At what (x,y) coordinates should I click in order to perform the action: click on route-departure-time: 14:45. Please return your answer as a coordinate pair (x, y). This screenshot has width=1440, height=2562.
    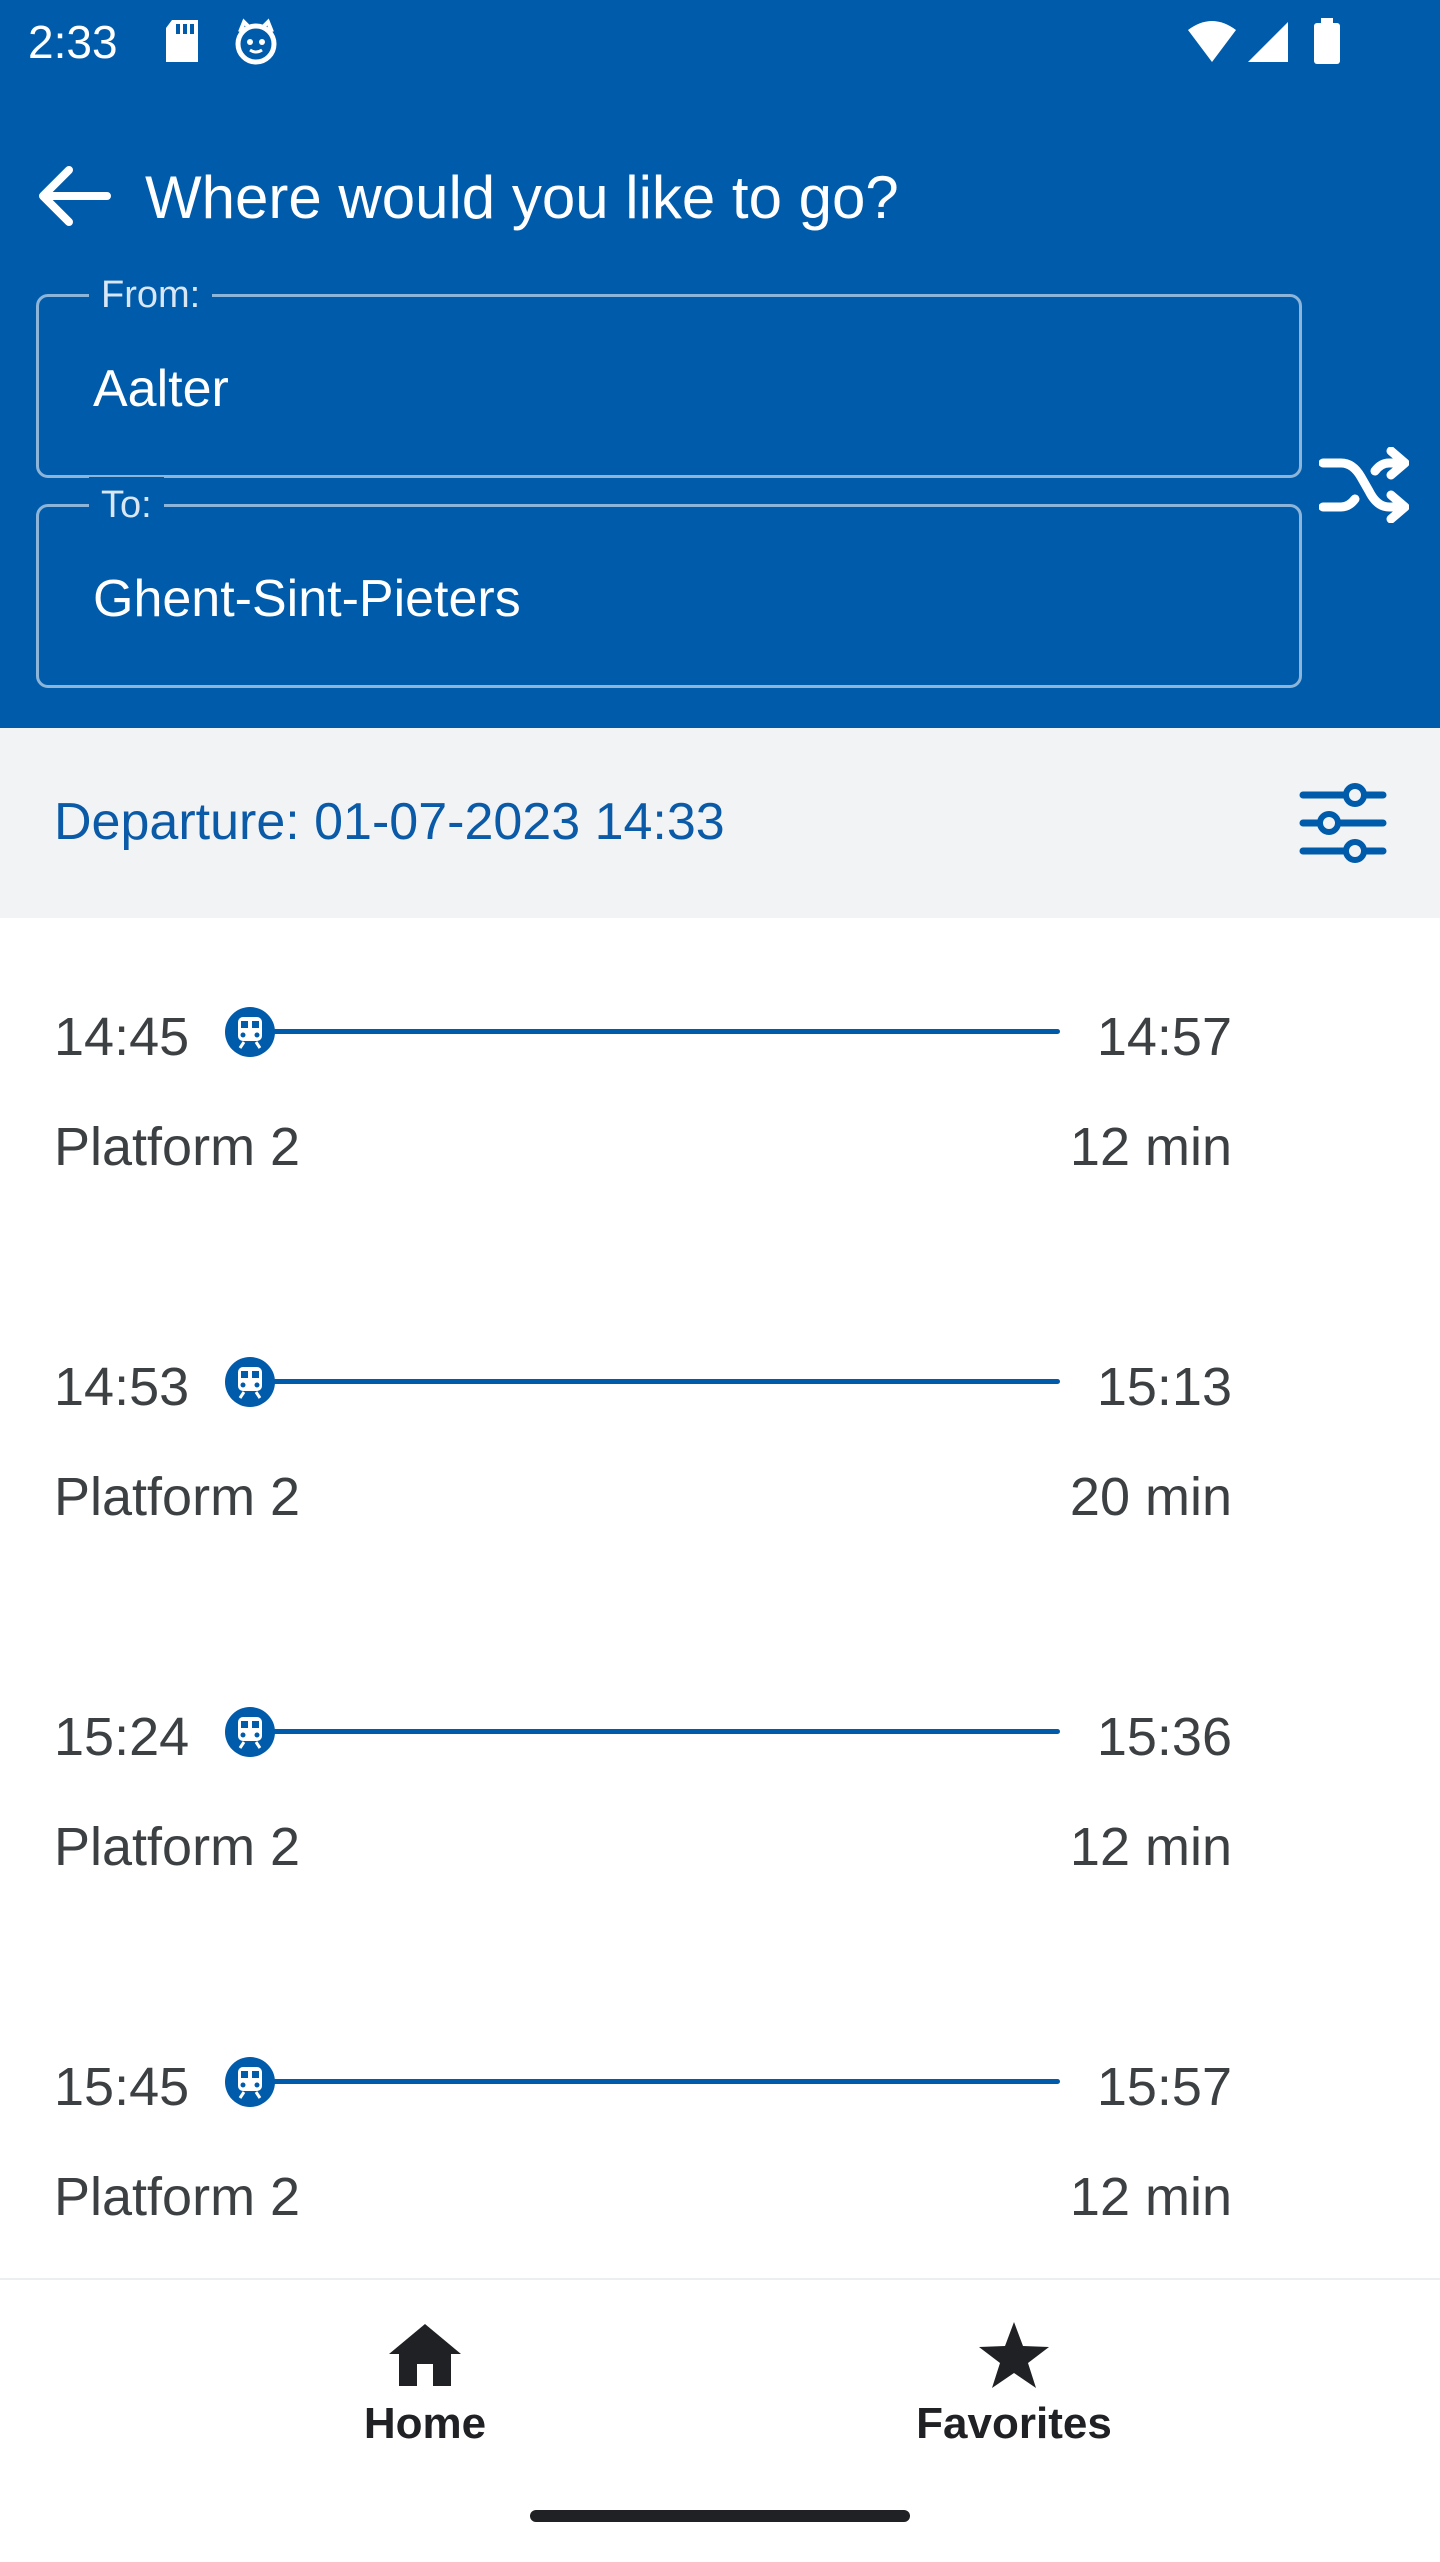
    Looking at the image, I should click on (122, 1037).